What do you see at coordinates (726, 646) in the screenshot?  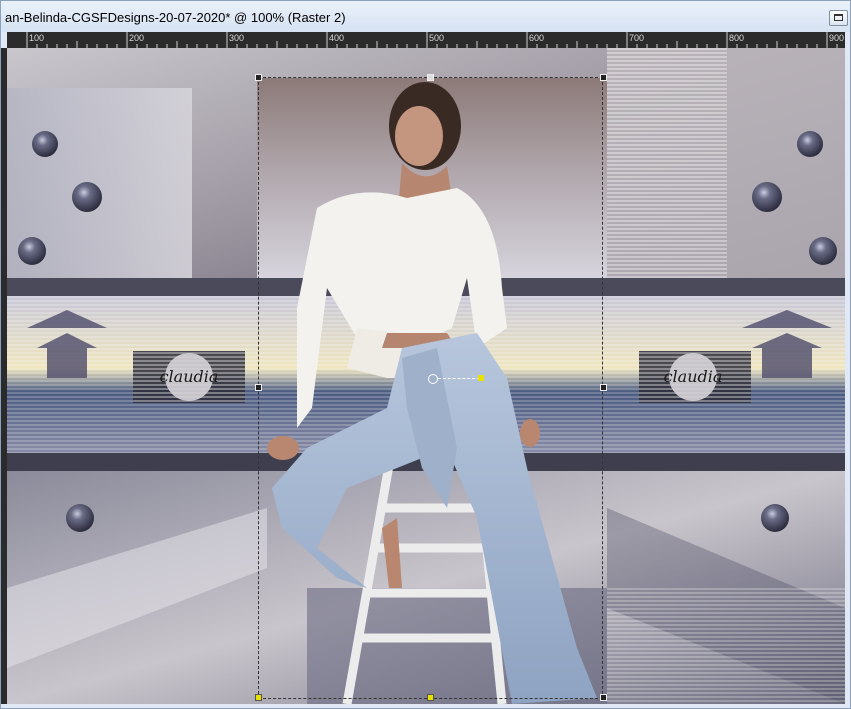 I see `floor-stripes-right` at bounding box center [726, 646].